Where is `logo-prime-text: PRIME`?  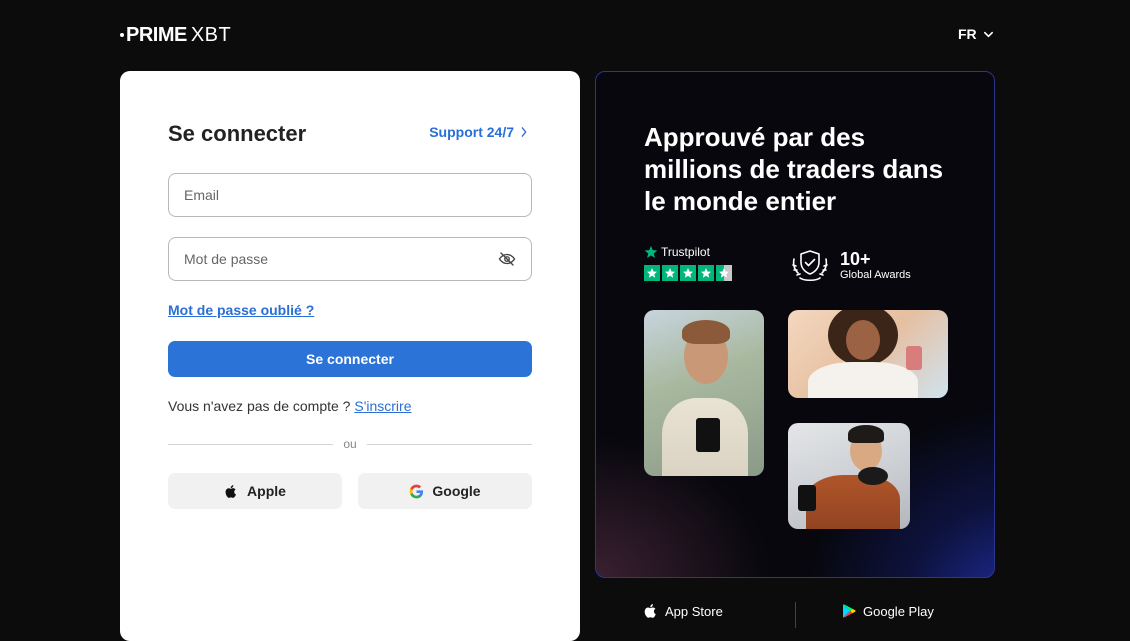
logo-prime-text: PRIME is located at coordinates (156, 35).